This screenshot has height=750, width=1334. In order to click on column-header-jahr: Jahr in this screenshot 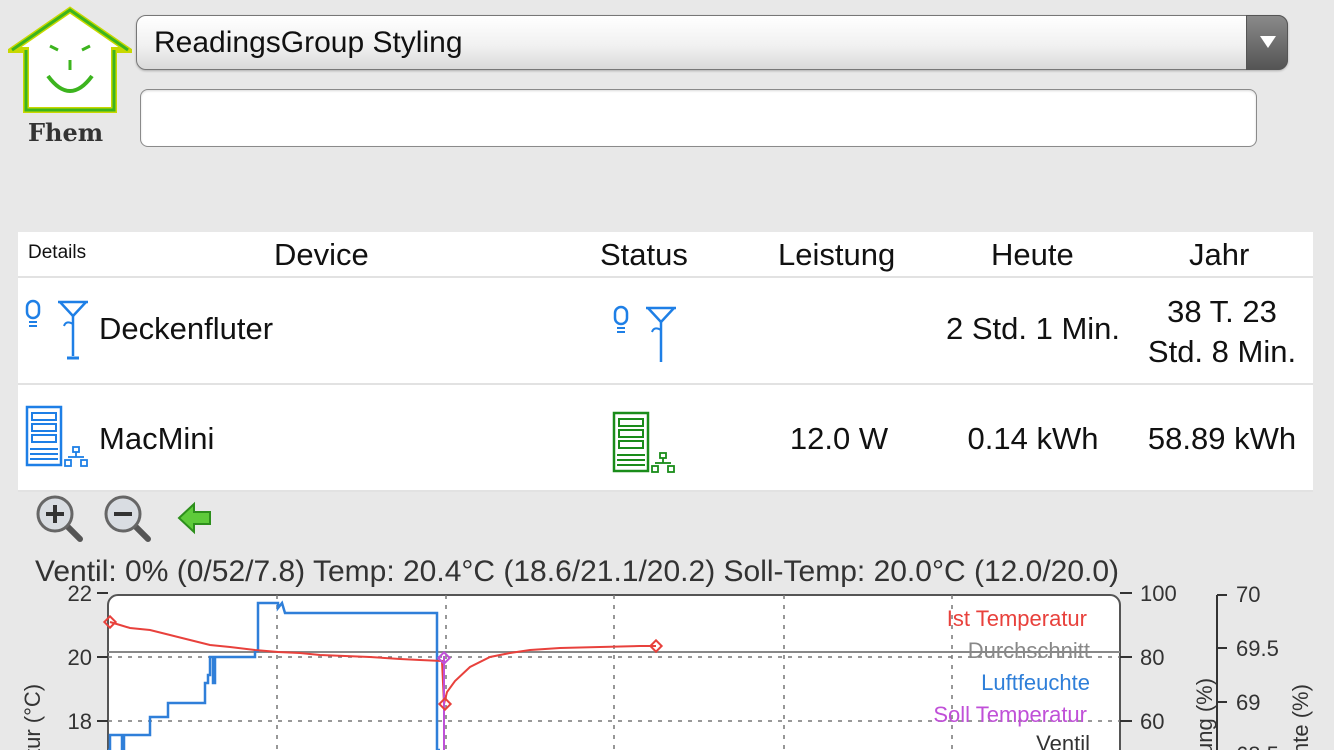, I will do `click(1219, 254)`.